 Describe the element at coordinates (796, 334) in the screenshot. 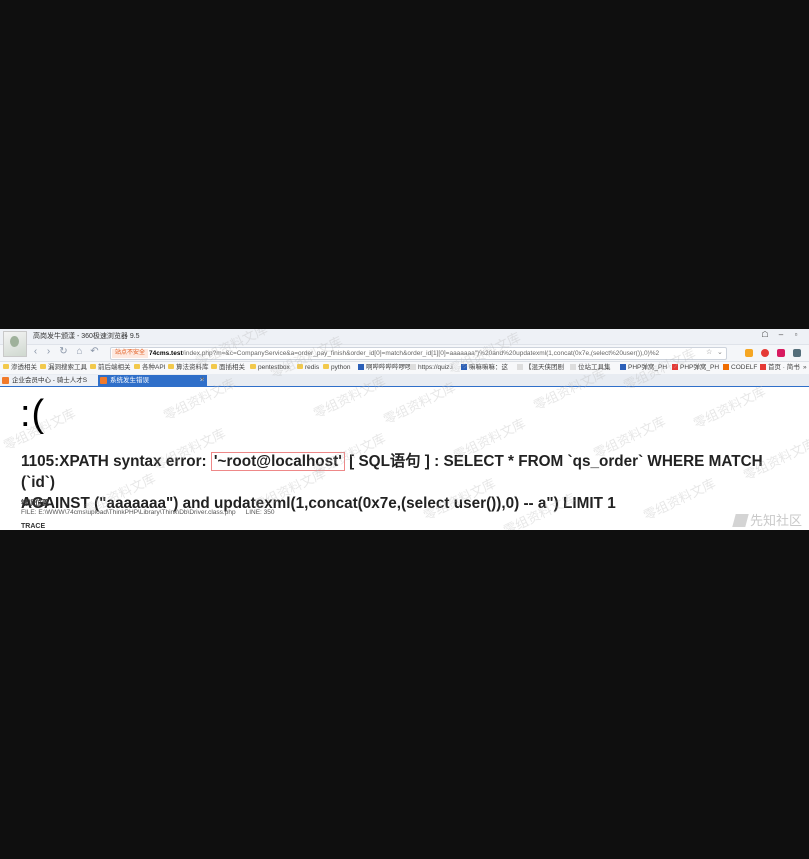

I see `maximize-button: ▫` at that location.